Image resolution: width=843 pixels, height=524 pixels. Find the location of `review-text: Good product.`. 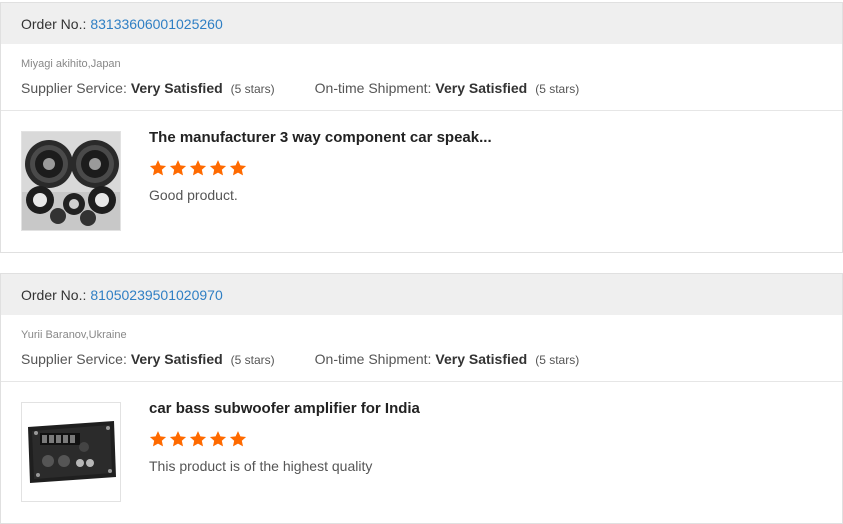

review-text: Good product. is located at coordinates (193, 195).